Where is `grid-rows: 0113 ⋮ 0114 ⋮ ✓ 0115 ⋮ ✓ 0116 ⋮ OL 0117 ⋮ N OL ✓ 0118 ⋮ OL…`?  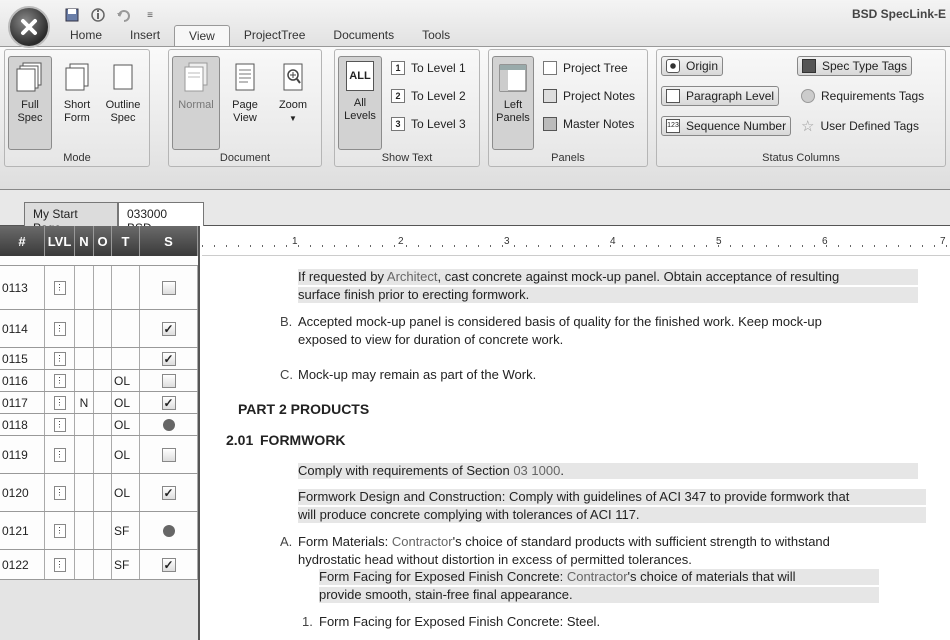 grid-rows: 0113 ⋮ 0114 ⋮ ✓ 0115 ⋮ ✓ 0116 ⋮ OL 0117 ⋮ N OL ✓ 0118 ⋮ OL… is located at coordinates (99, 423).